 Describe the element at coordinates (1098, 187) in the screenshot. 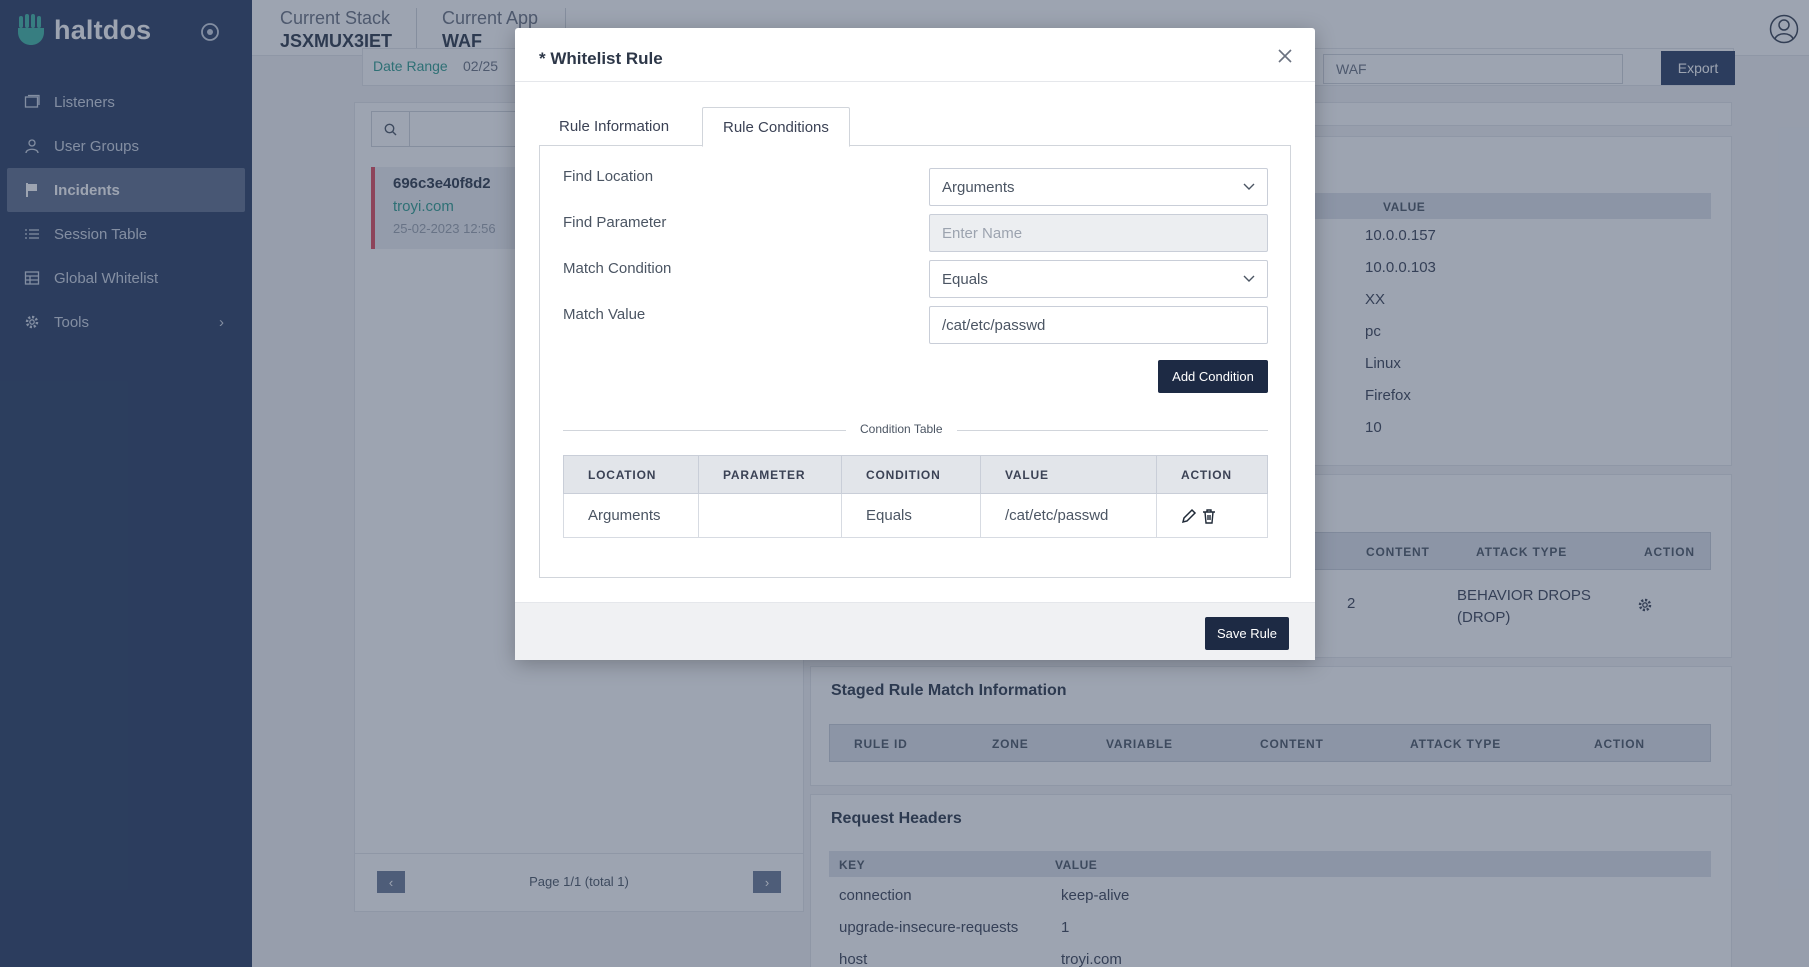

I see `find-location-select: Arguments` at that location.